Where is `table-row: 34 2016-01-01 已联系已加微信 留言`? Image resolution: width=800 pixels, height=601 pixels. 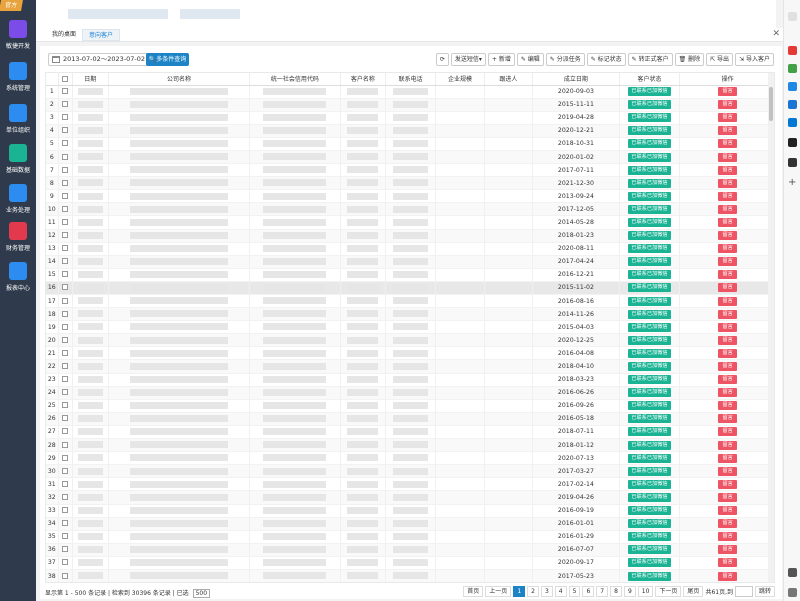
table-row: 34 2016-01-01 已联系已加微信 留言 is located at coordinates (410, 524).